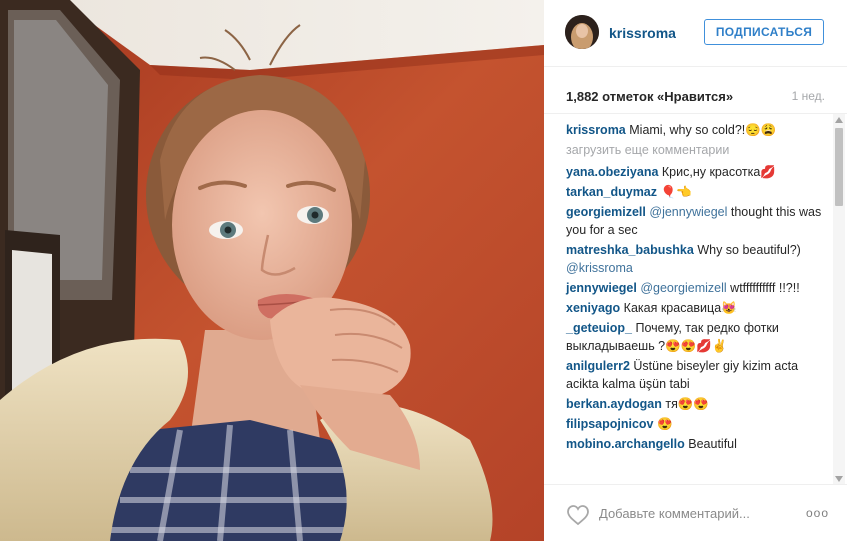 The image size is (847, 541). Describe the element at coordinates (687, 404) in the screenshot. I see `comment-text: тя😍😍` at that location.